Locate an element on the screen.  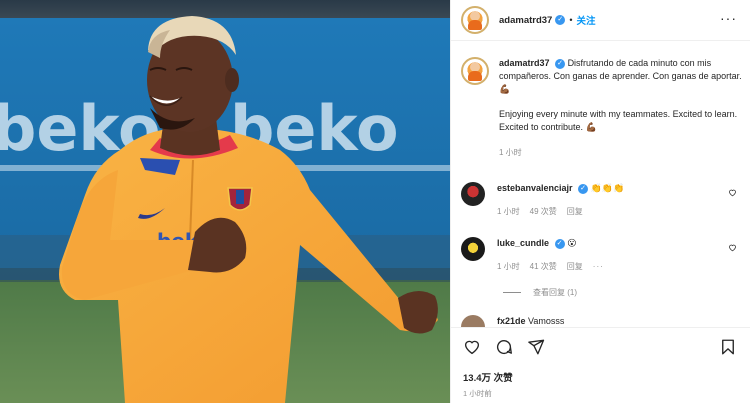
share-icon is located at coordinates (536, 347).